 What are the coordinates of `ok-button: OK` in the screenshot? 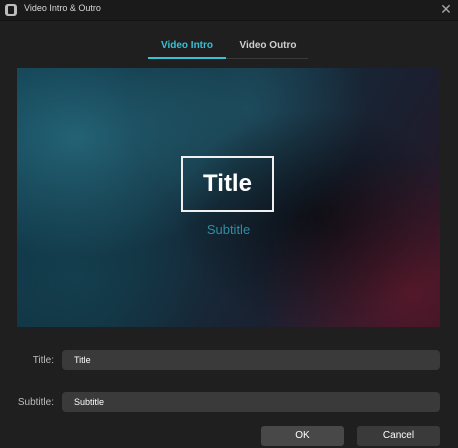 It's located at (302, 436).